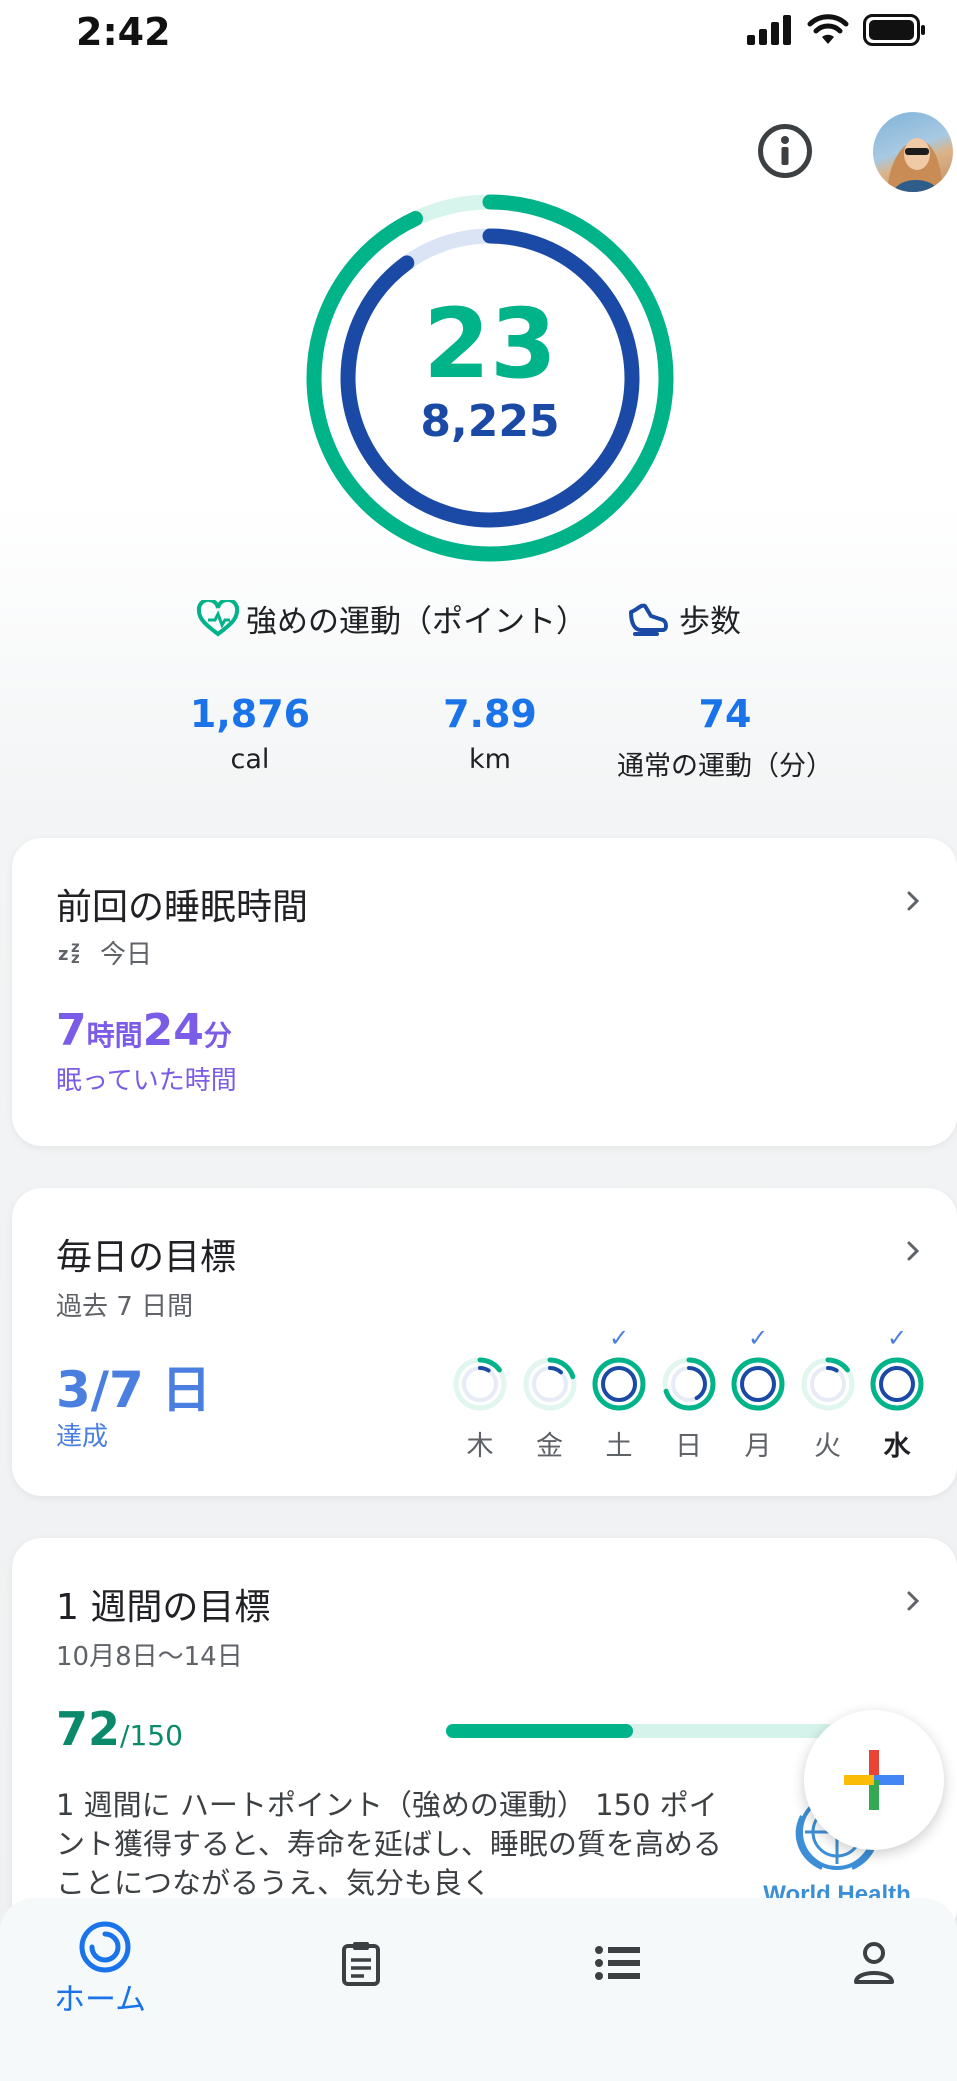 The image size is (957, 2081). Describe the element at coordinates (725, 714) in the screenshot. I see `stat-value: 74` at that location.